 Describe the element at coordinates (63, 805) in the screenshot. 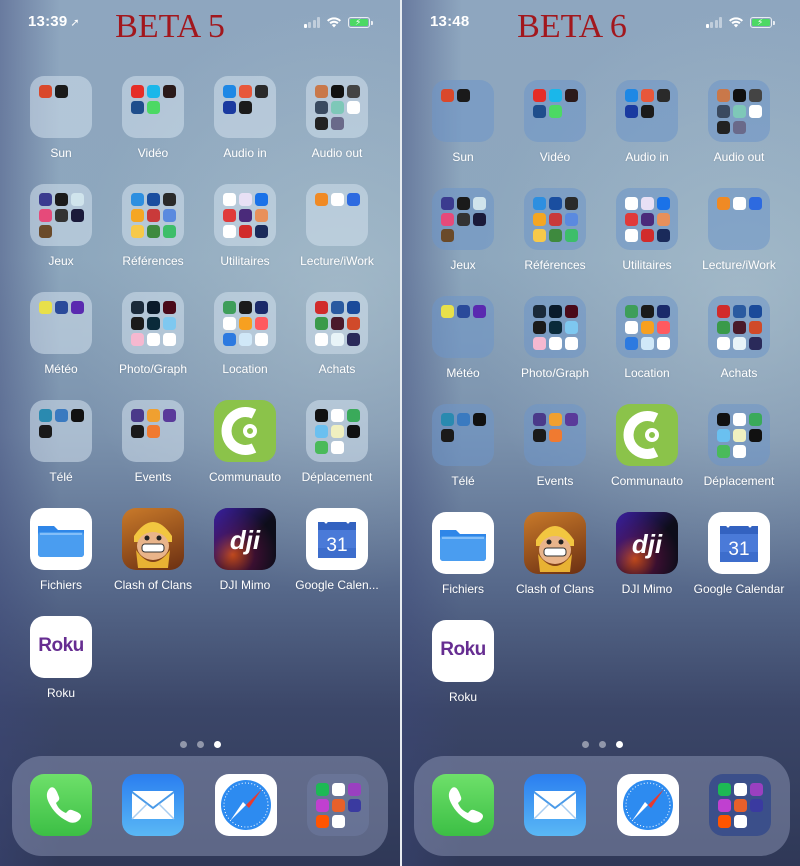

I see `phone-handset-icon` at that location.